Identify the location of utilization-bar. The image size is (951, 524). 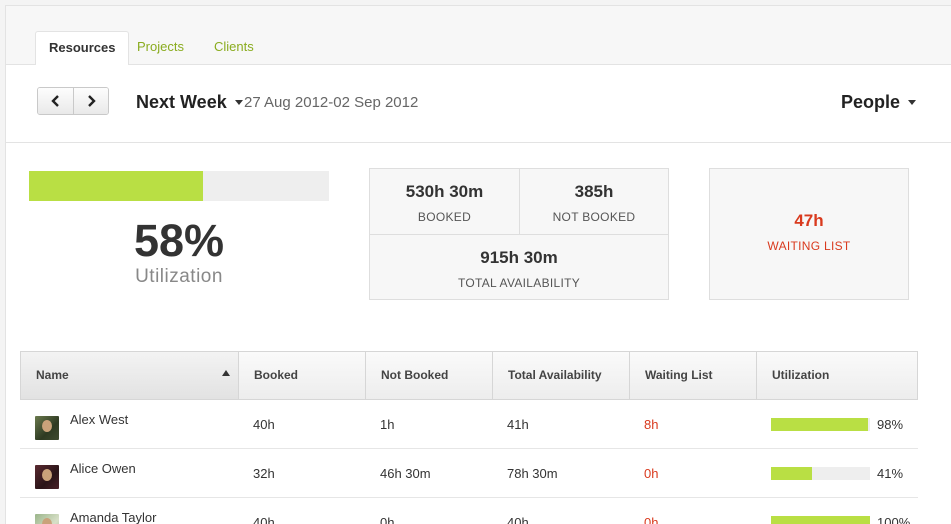
(179, 186).